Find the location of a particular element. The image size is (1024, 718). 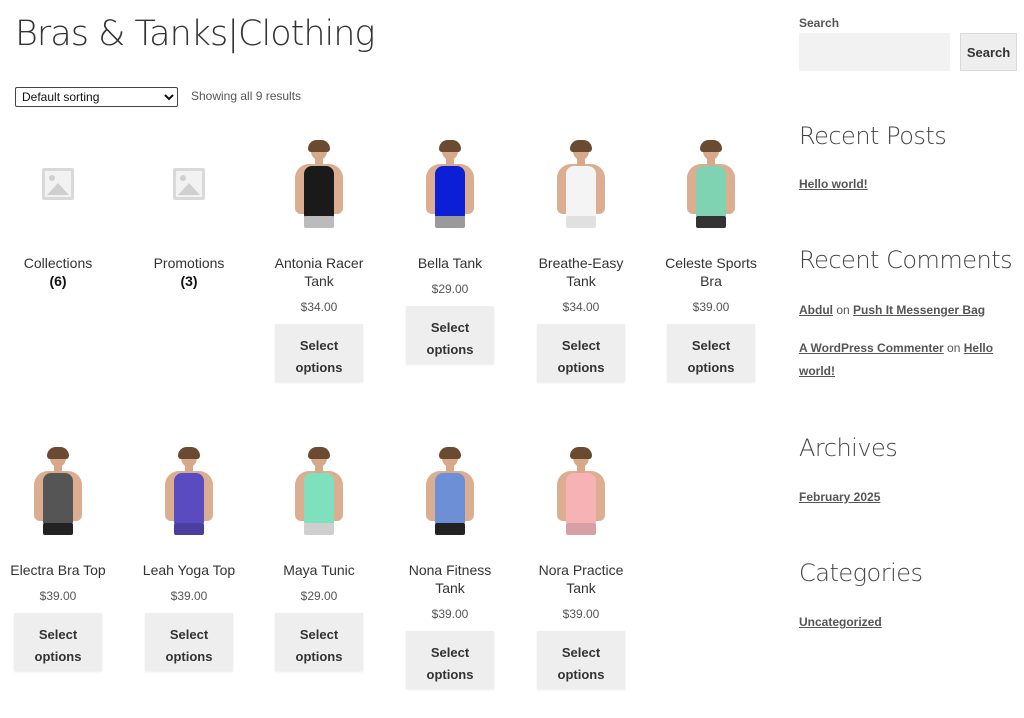

product-card: Maya Tunic $29.00 Select options is located at coordinates (319, 559).